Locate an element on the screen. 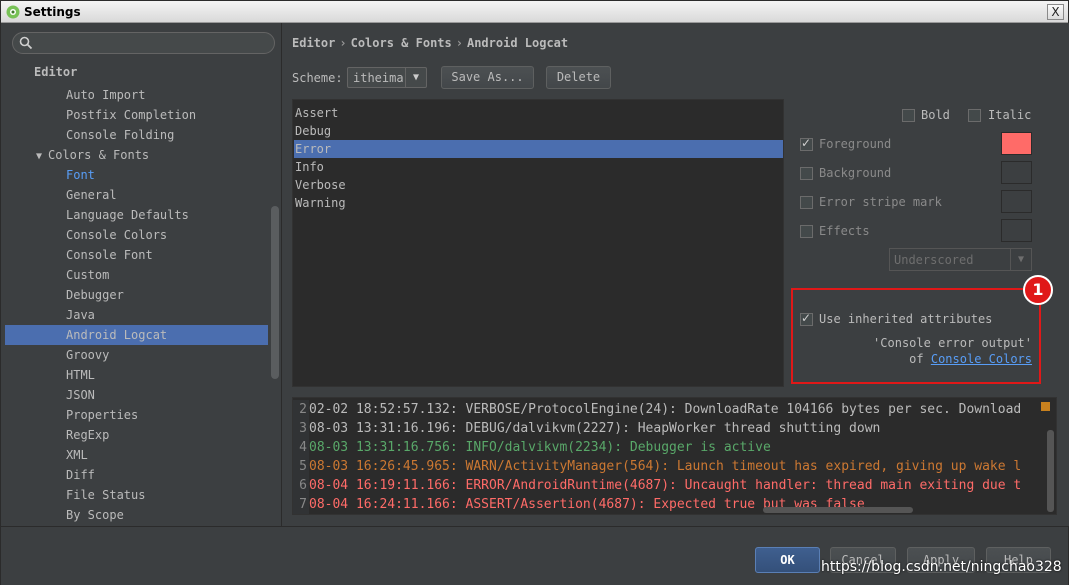  sidebar-item: Groovy is located at coordinates (87, 355).